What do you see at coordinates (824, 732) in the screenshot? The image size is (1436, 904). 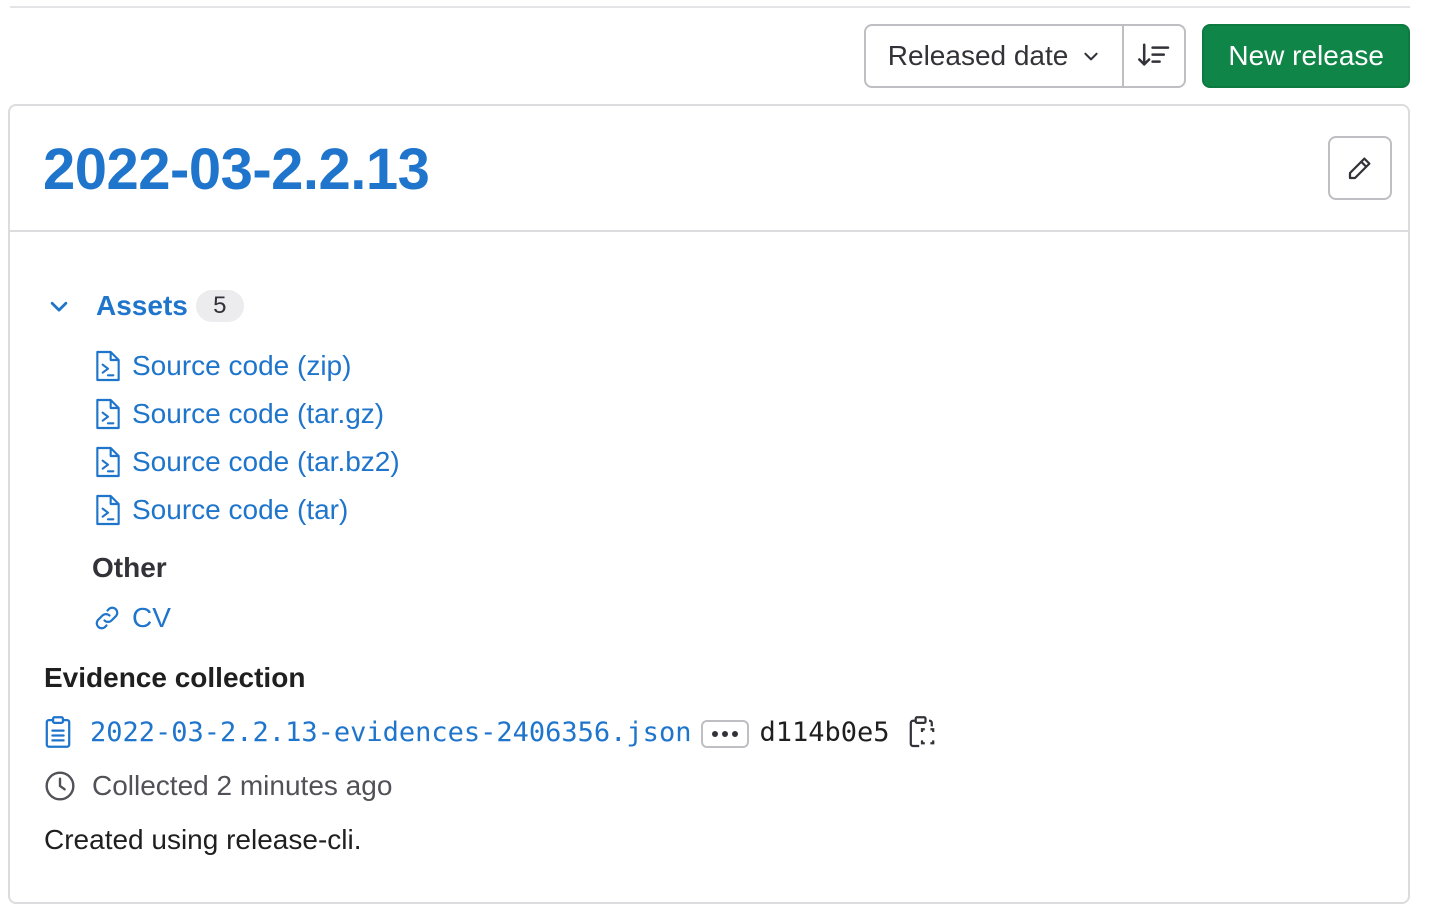 I see `evidence-sha: d114b0e5` at bounding box center [824, 732].